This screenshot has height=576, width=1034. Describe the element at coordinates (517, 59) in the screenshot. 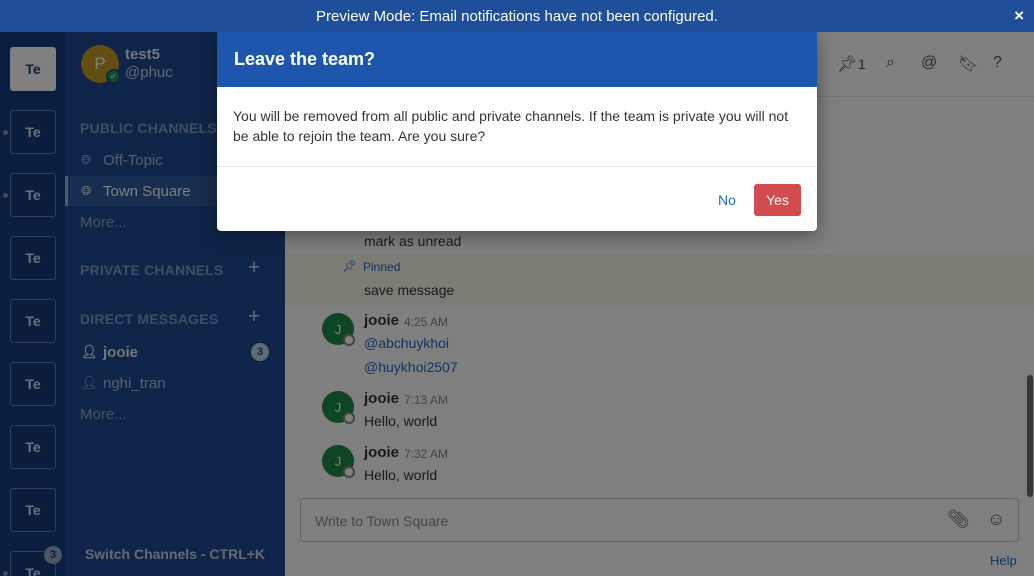

I see `dialog-title: Leave the team?` at that location.